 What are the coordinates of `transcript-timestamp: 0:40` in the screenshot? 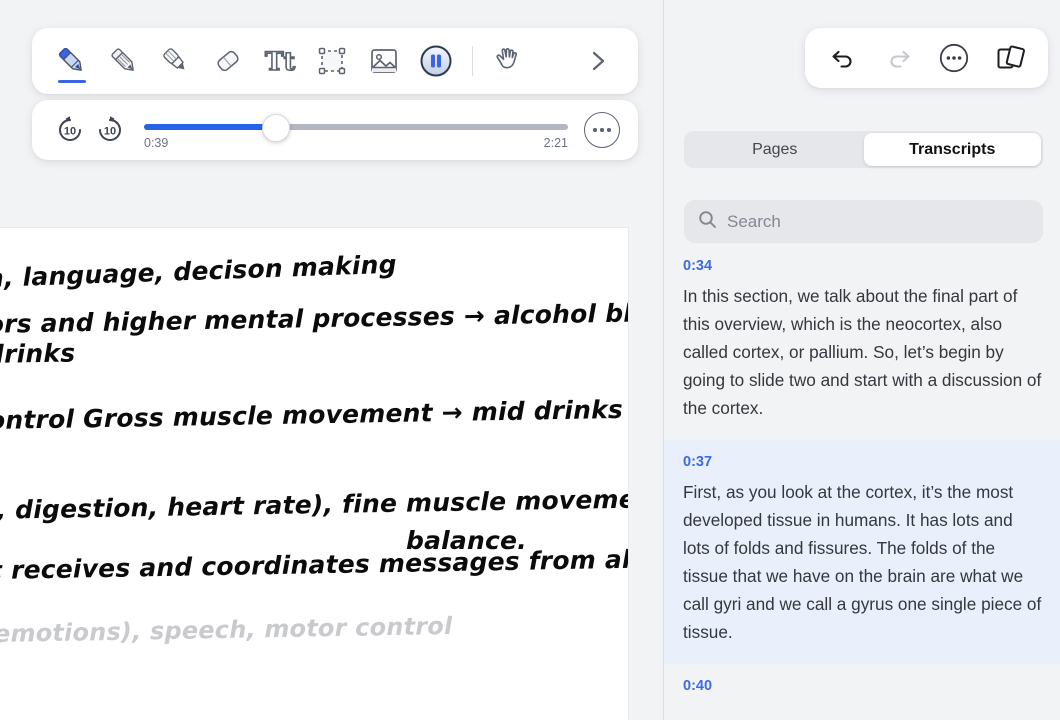 It's located at (863, 686).